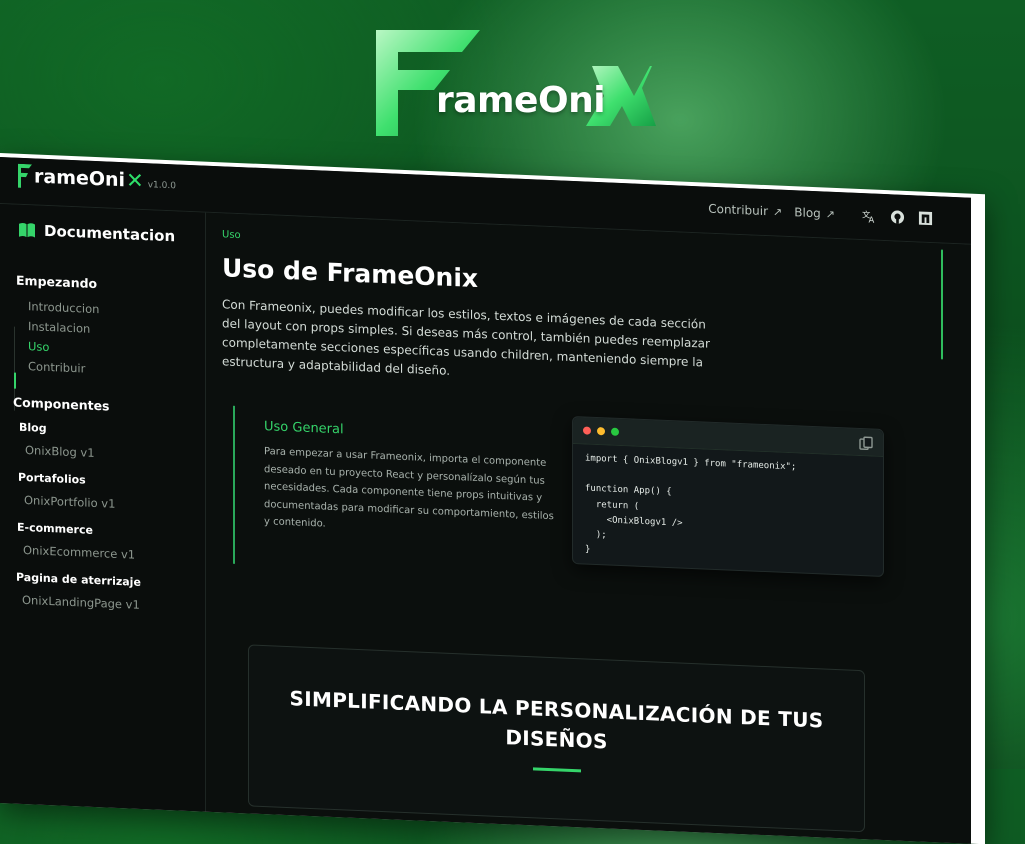 The width and height of the screenshot is (1025, 844). Describe the element at coordinates (556, 770) in the screenshot. I see `banner-accent-line` at that location.